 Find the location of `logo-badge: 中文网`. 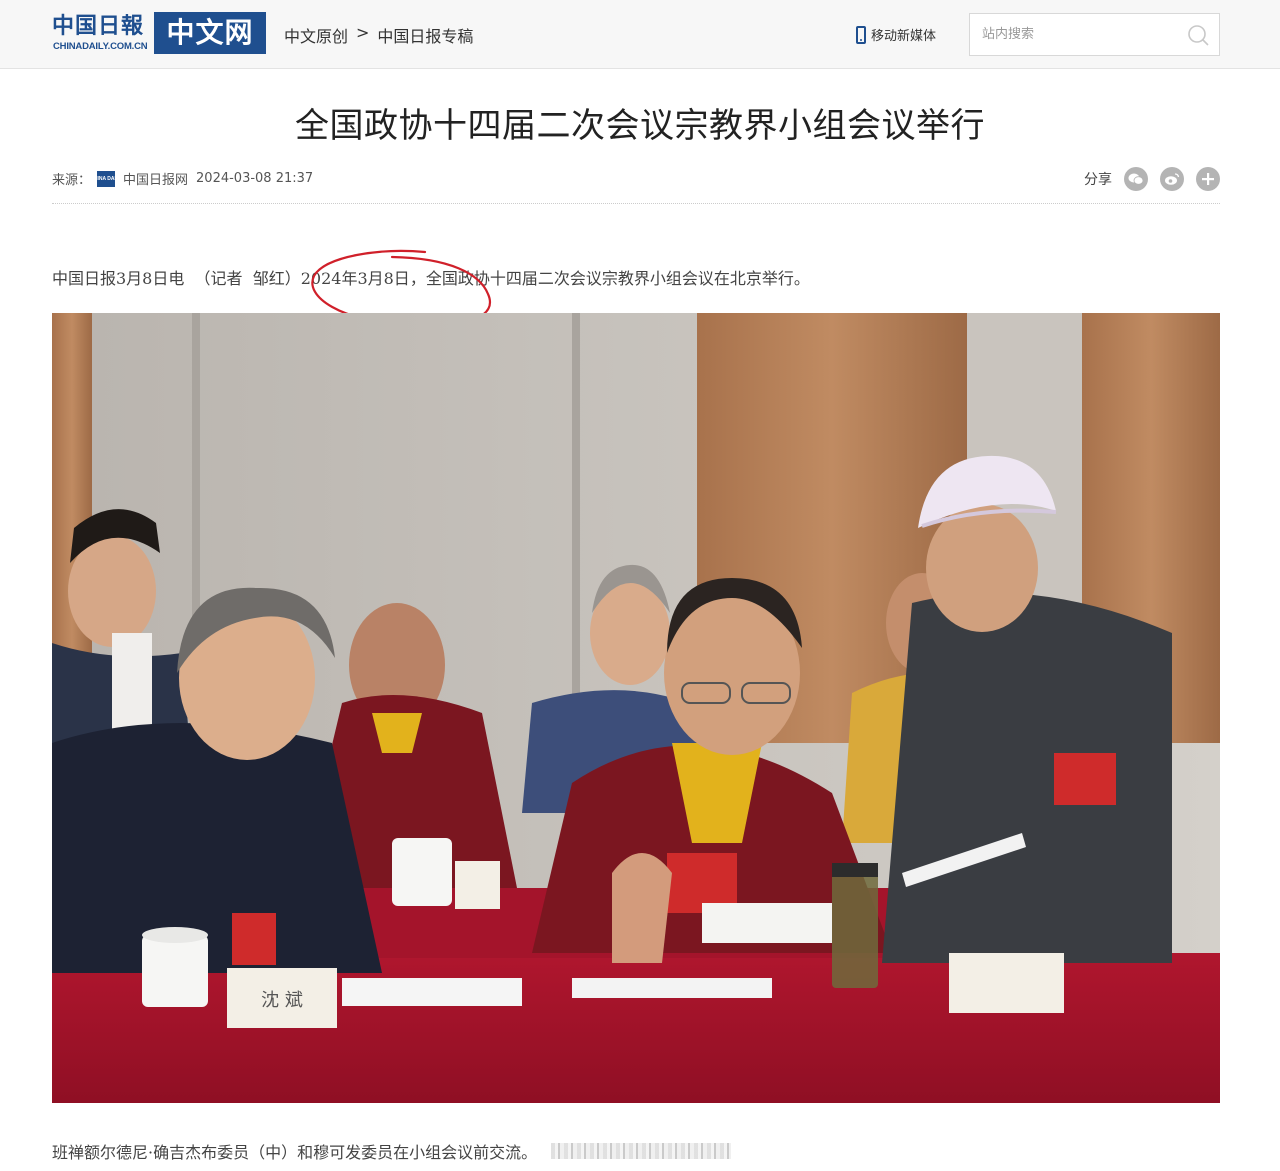

logo-badge: 中文网 is located at coordinates (210, 33).